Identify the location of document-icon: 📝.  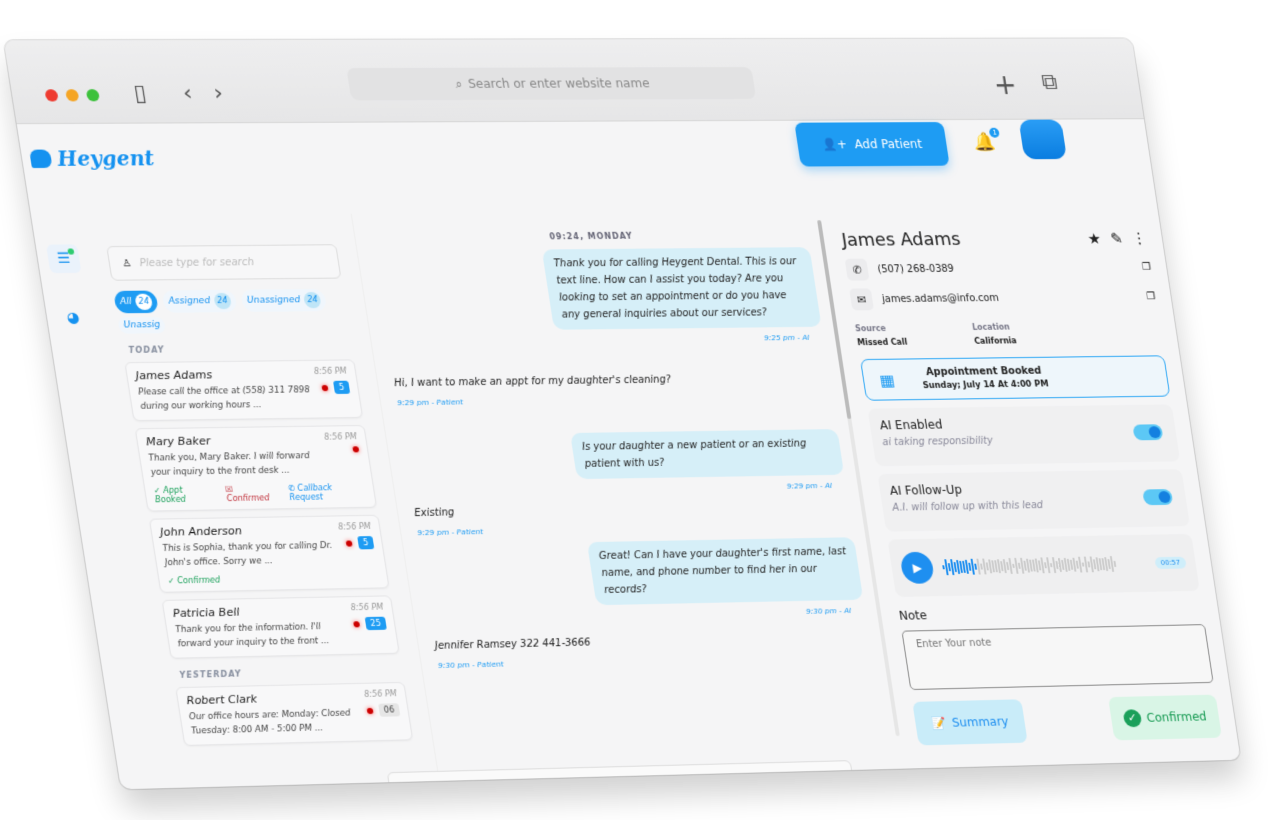
(939, 723).